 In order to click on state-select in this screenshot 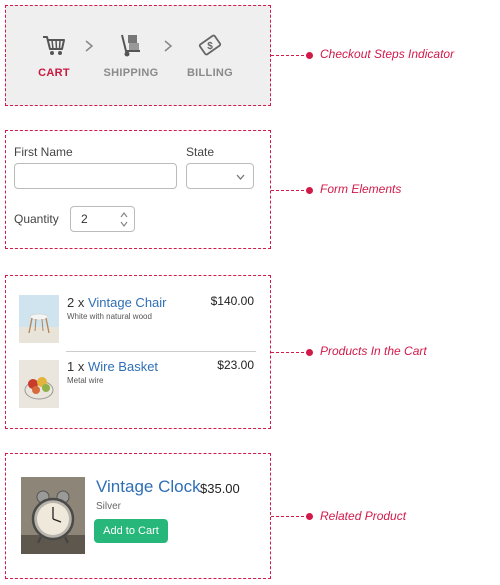, I will do `click(220, 176)`.